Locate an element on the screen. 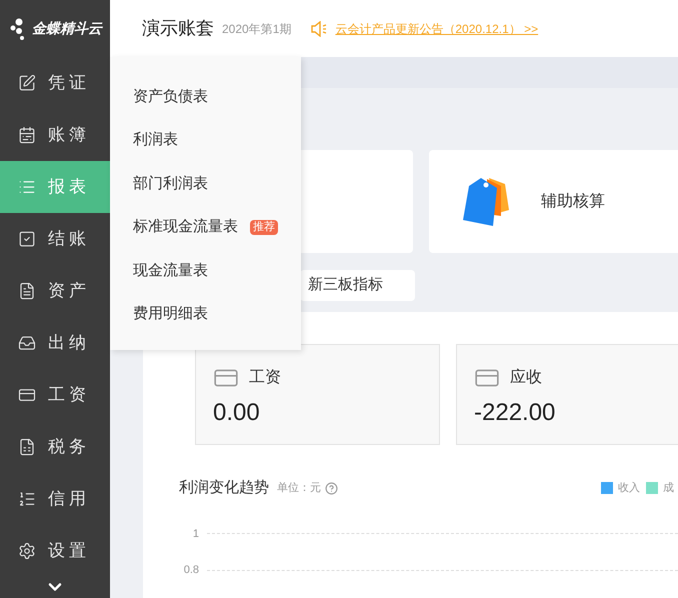  dropdown-item: 现金流量表 is located at coordinates (170, 271).